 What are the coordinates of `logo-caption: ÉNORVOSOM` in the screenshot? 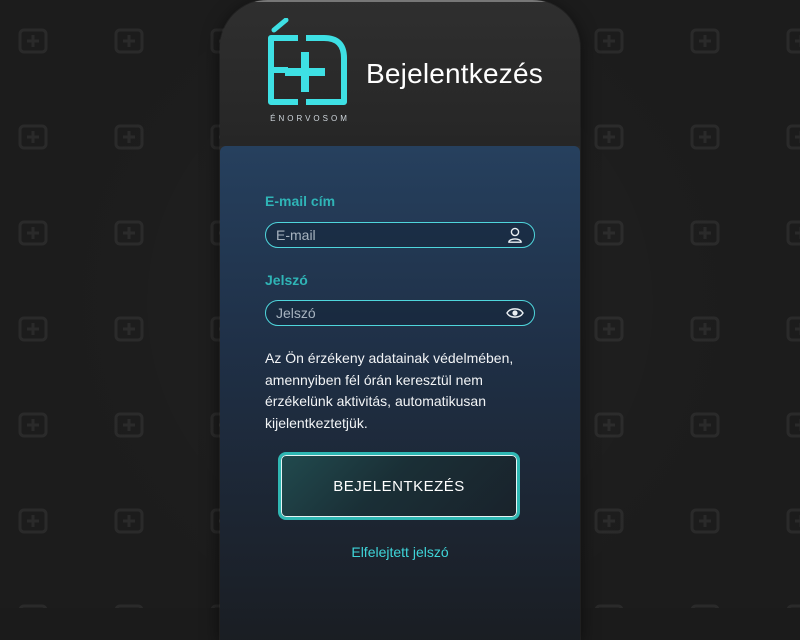 It's located at (310, 118).